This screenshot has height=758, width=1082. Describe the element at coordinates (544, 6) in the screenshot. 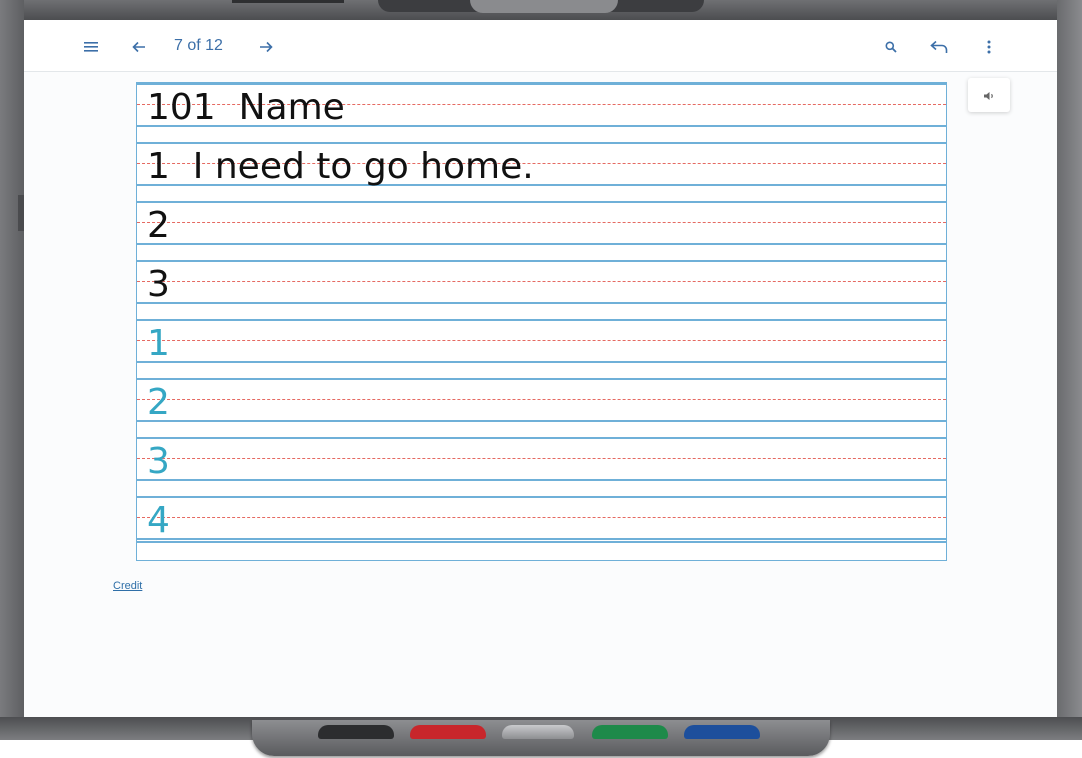

I see `board-camera-bump` at that location.